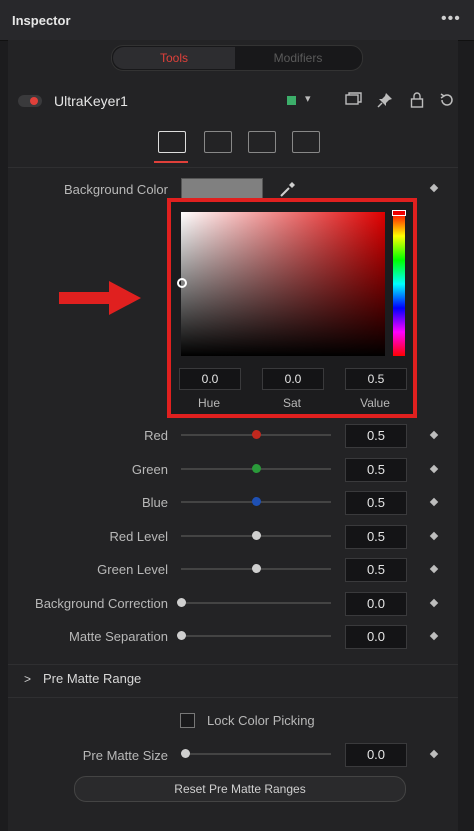 Image resolution: width=474 pixels, height=831 pixels. What do you see at coordinates (308, 98) in the screenshot?
I see `chevron-down-icon: ▾` at bounding box center [308, 98].